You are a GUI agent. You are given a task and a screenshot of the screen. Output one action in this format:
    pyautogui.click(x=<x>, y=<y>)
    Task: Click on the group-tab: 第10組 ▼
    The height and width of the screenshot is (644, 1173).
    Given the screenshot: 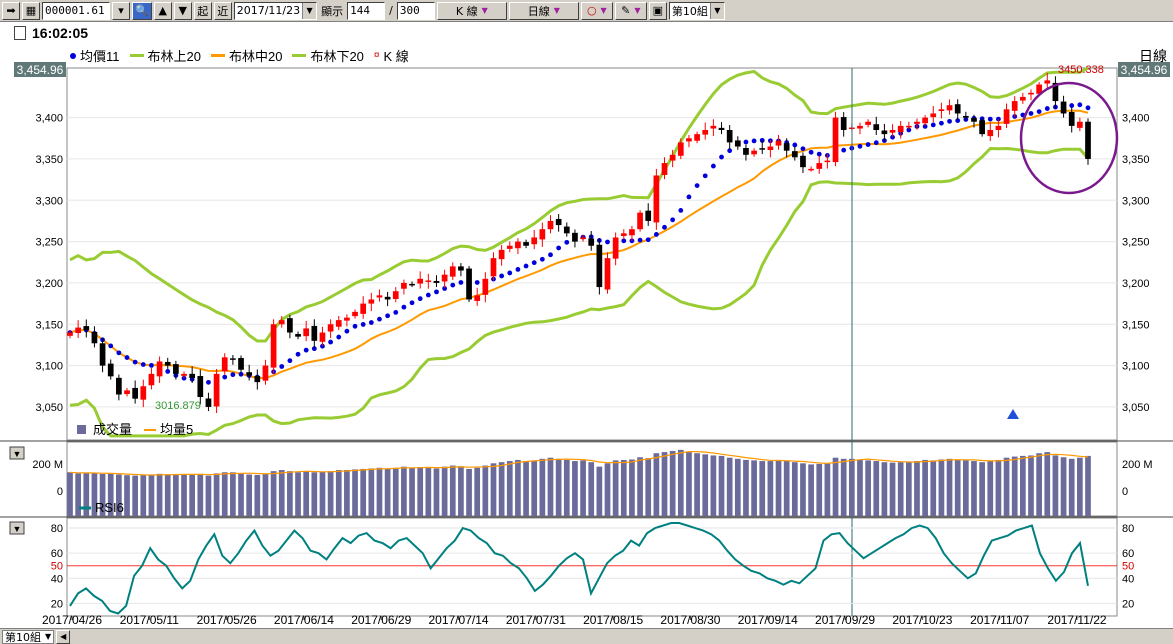 What is the action you would take?
    pyautogui.click(x=28, y=636)
    